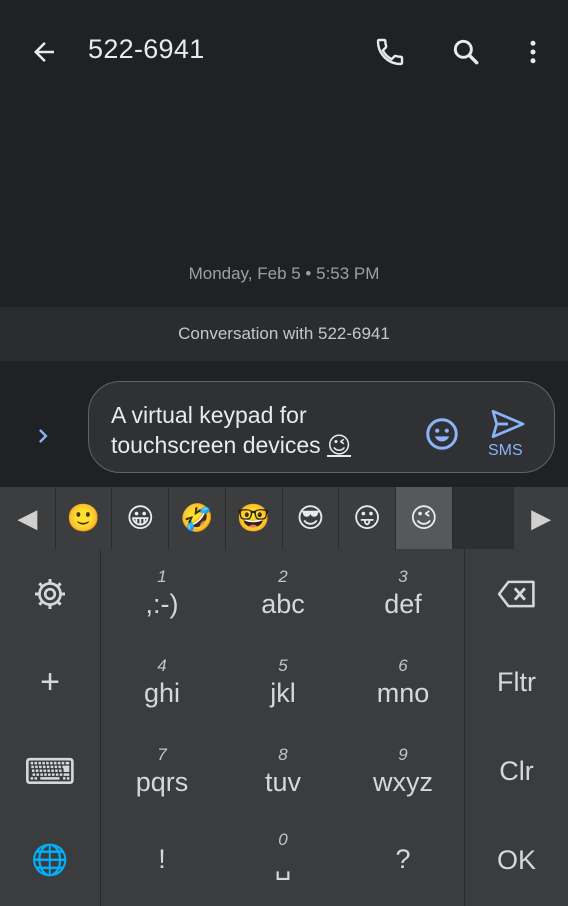  What do you see at coordinates (253, 518) in the screenshot?
I see `emoji-suggestion: 🤓` at bounding box center [253, 518].